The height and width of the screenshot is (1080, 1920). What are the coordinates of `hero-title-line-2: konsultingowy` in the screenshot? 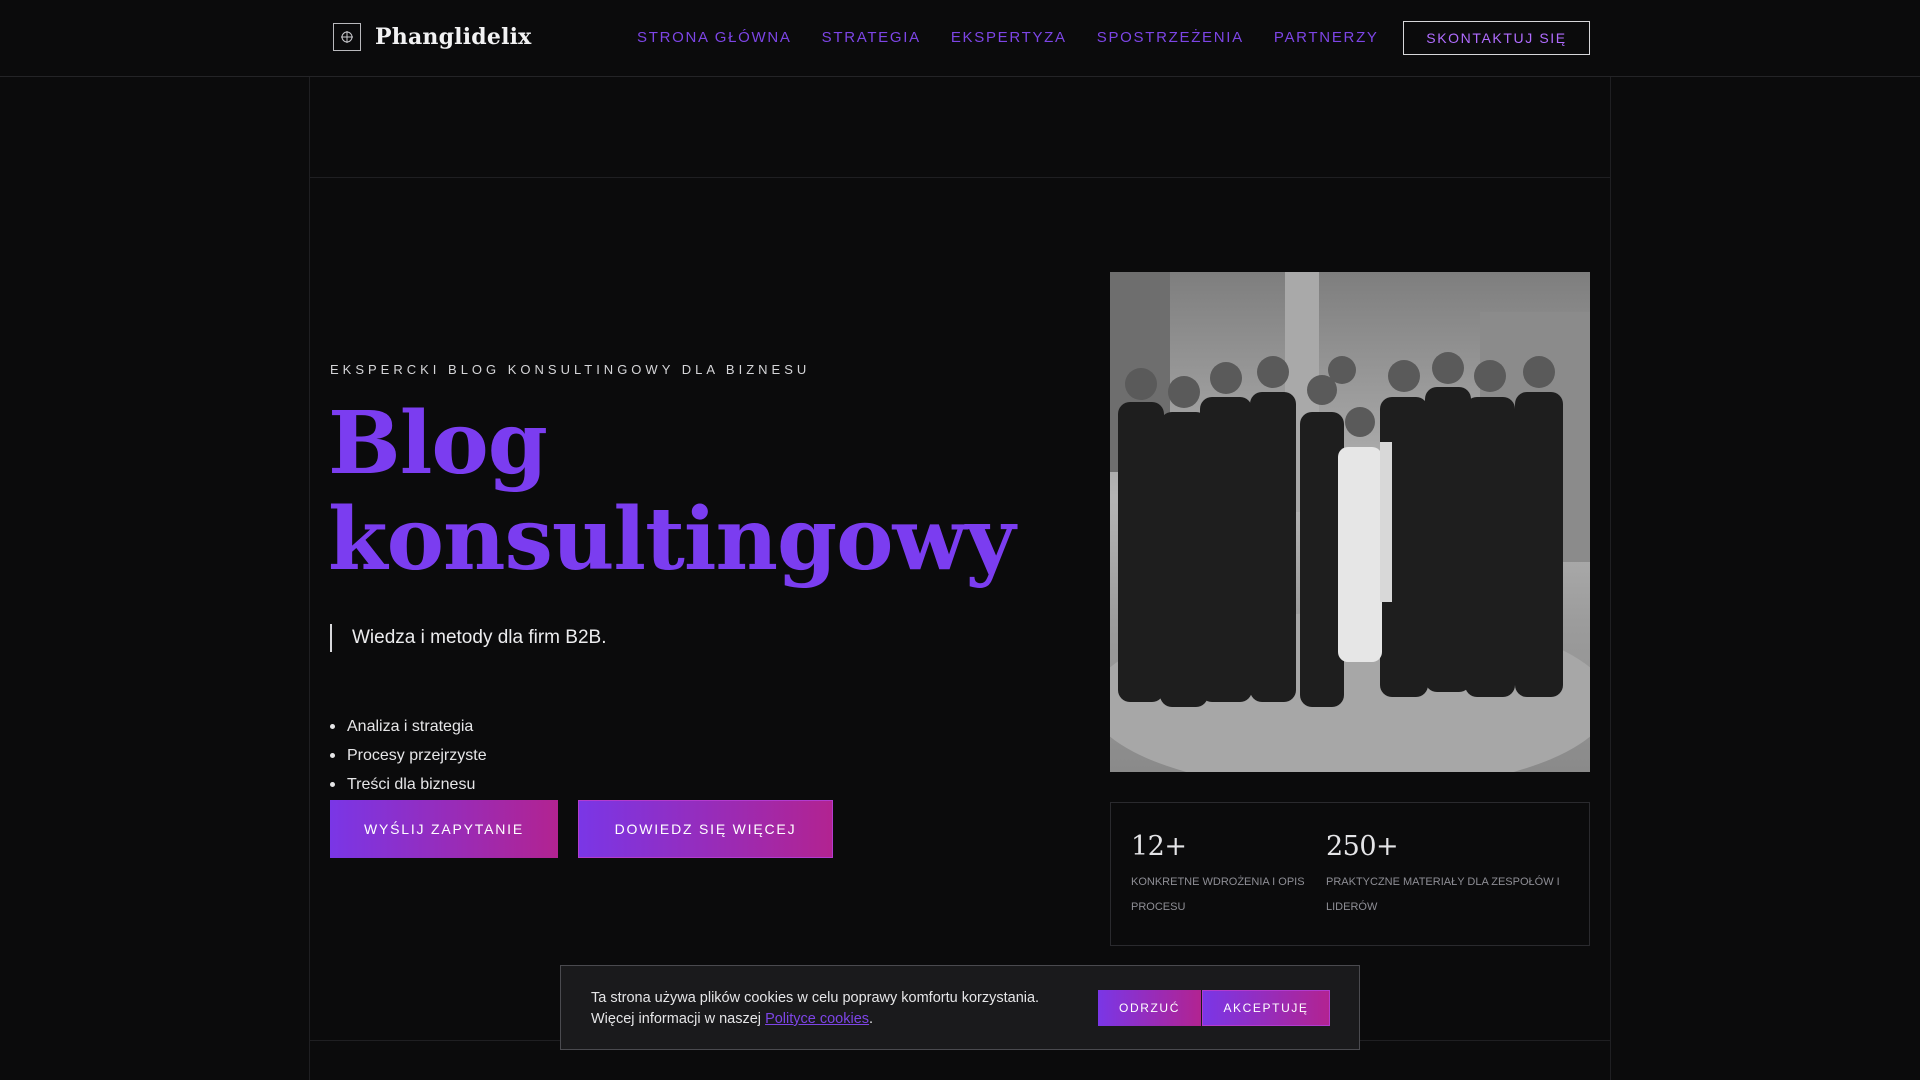 It's located at (672, 539).